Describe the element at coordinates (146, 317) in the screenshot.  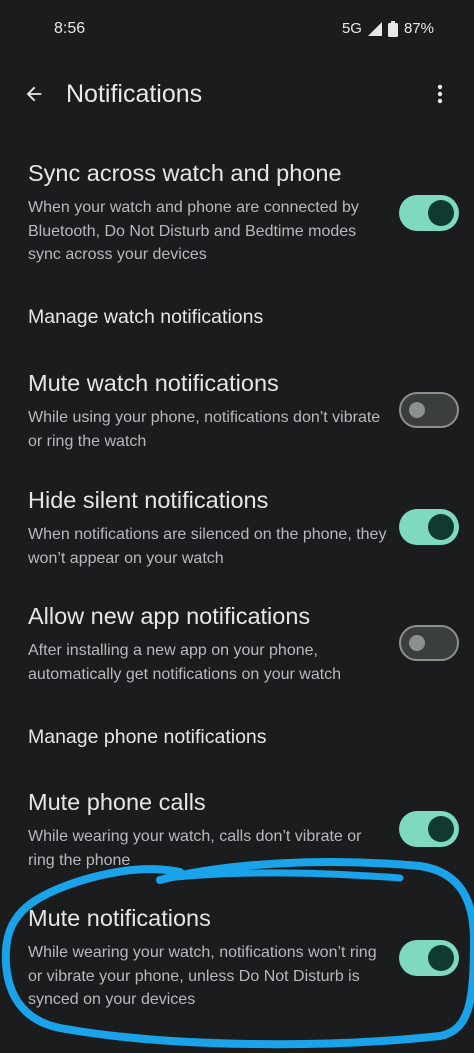
I see `section-header-watch: Manage watch notifications` at that location.